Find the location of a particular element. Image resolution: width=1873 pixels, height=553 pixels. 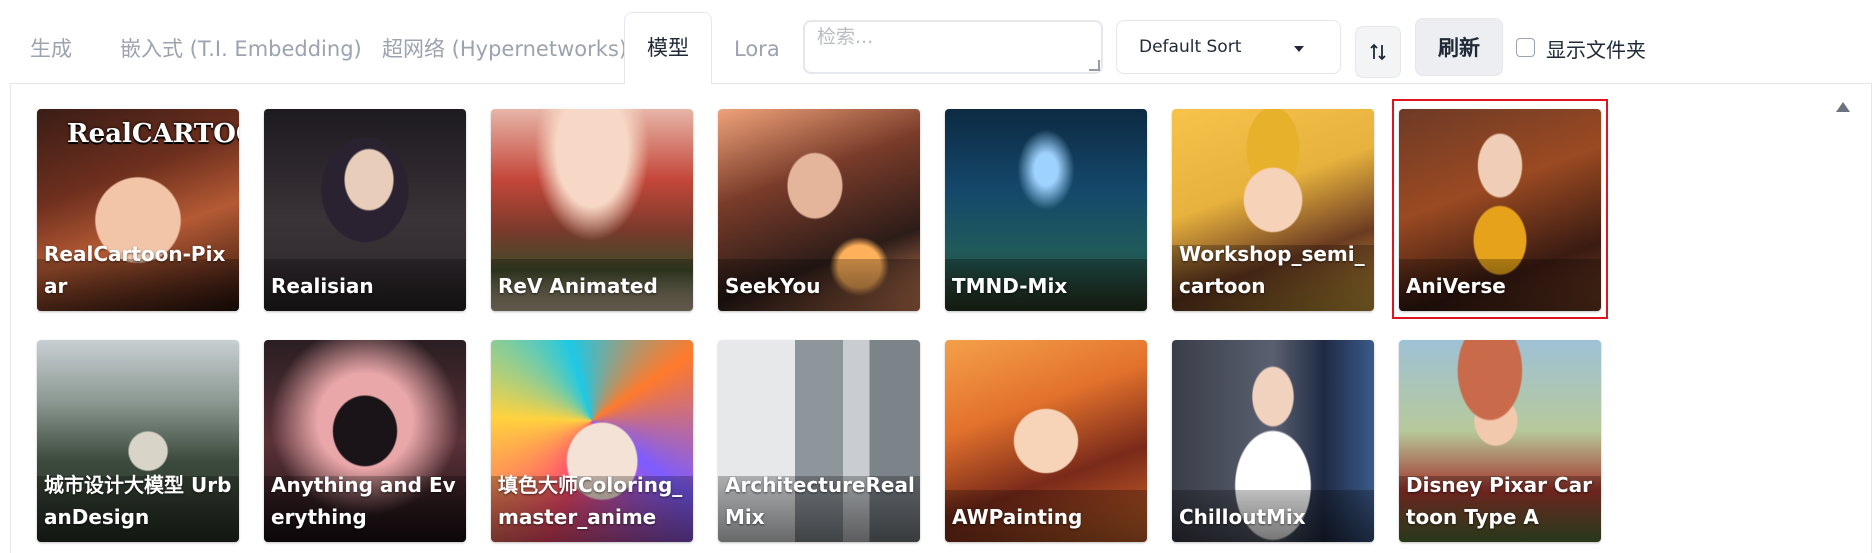

chevron-down-icon is located at coordinates (1299, 49).